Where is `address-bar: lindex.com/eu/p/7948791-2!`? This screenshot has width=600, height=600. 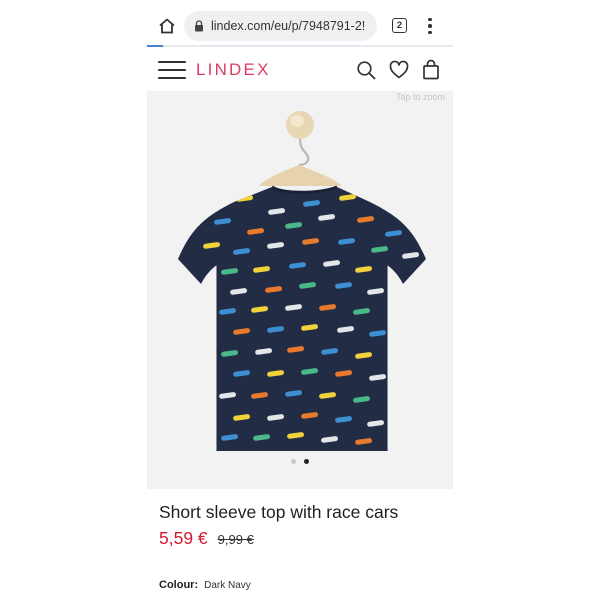 address-bar: lindex.com/eu/p/7948791-2! is located at coordinates (280, 26).